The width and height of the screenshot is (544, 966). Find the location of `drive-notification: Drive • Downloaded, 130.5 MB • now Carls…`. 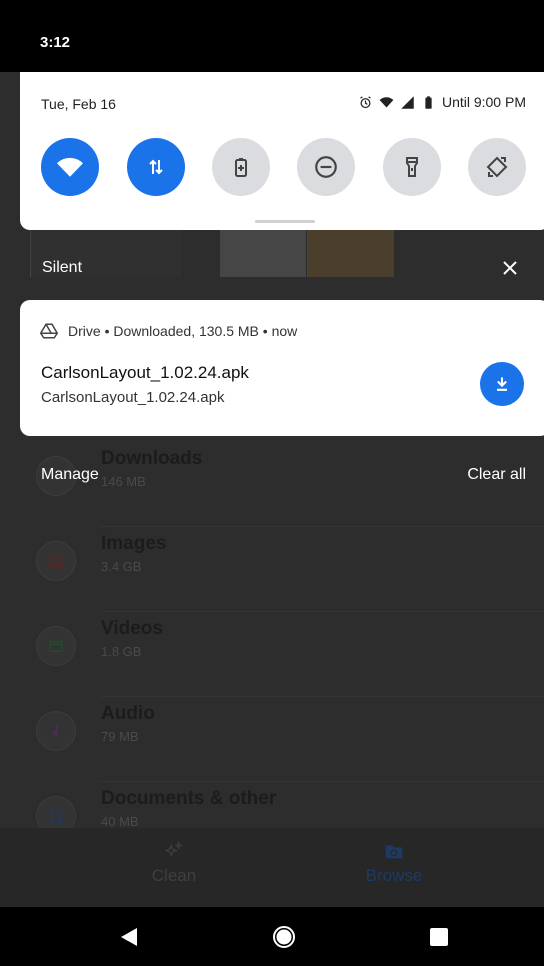

drive-notification: Drive • Downloaded, 130.5 MB • now Carls… is located at coordinates (282, 368).